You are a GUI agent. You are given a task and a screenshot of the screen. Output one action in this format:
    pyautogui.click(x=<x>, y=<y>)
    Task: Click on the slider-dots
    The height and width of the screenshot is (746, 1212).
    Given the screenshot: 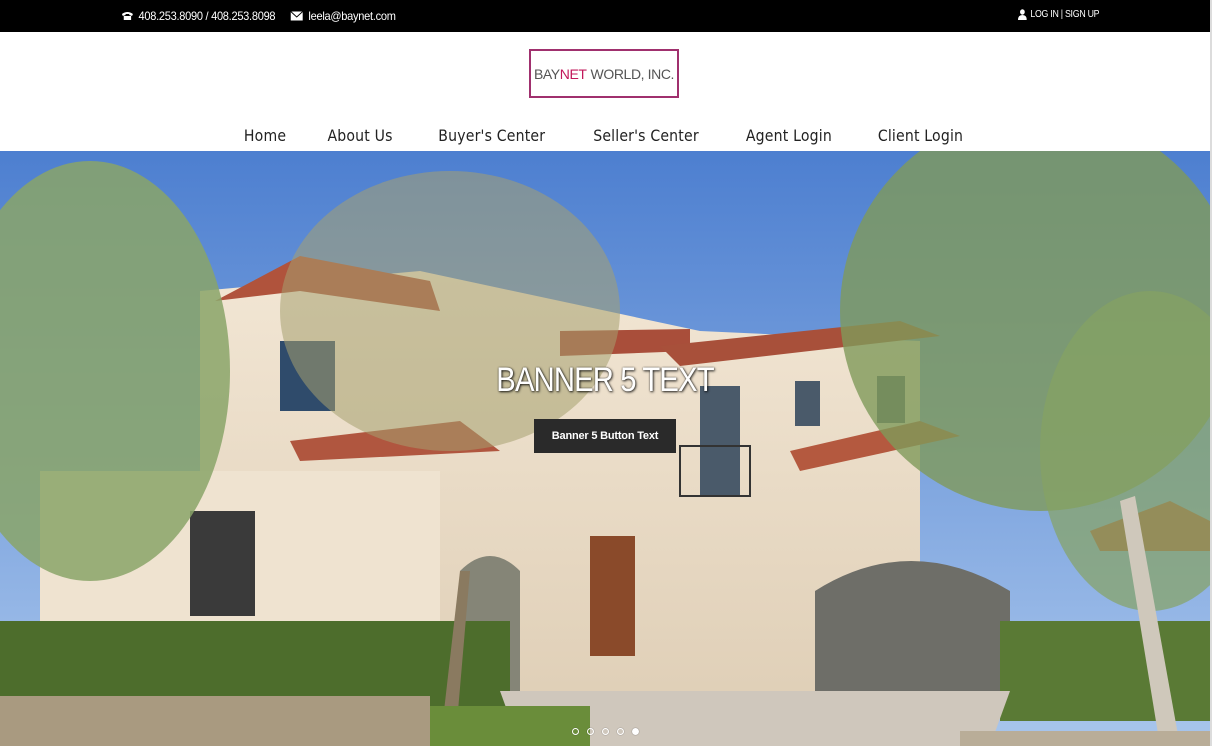 What is the action you would take?
    pyautogui.click(x=605, y=731)
    